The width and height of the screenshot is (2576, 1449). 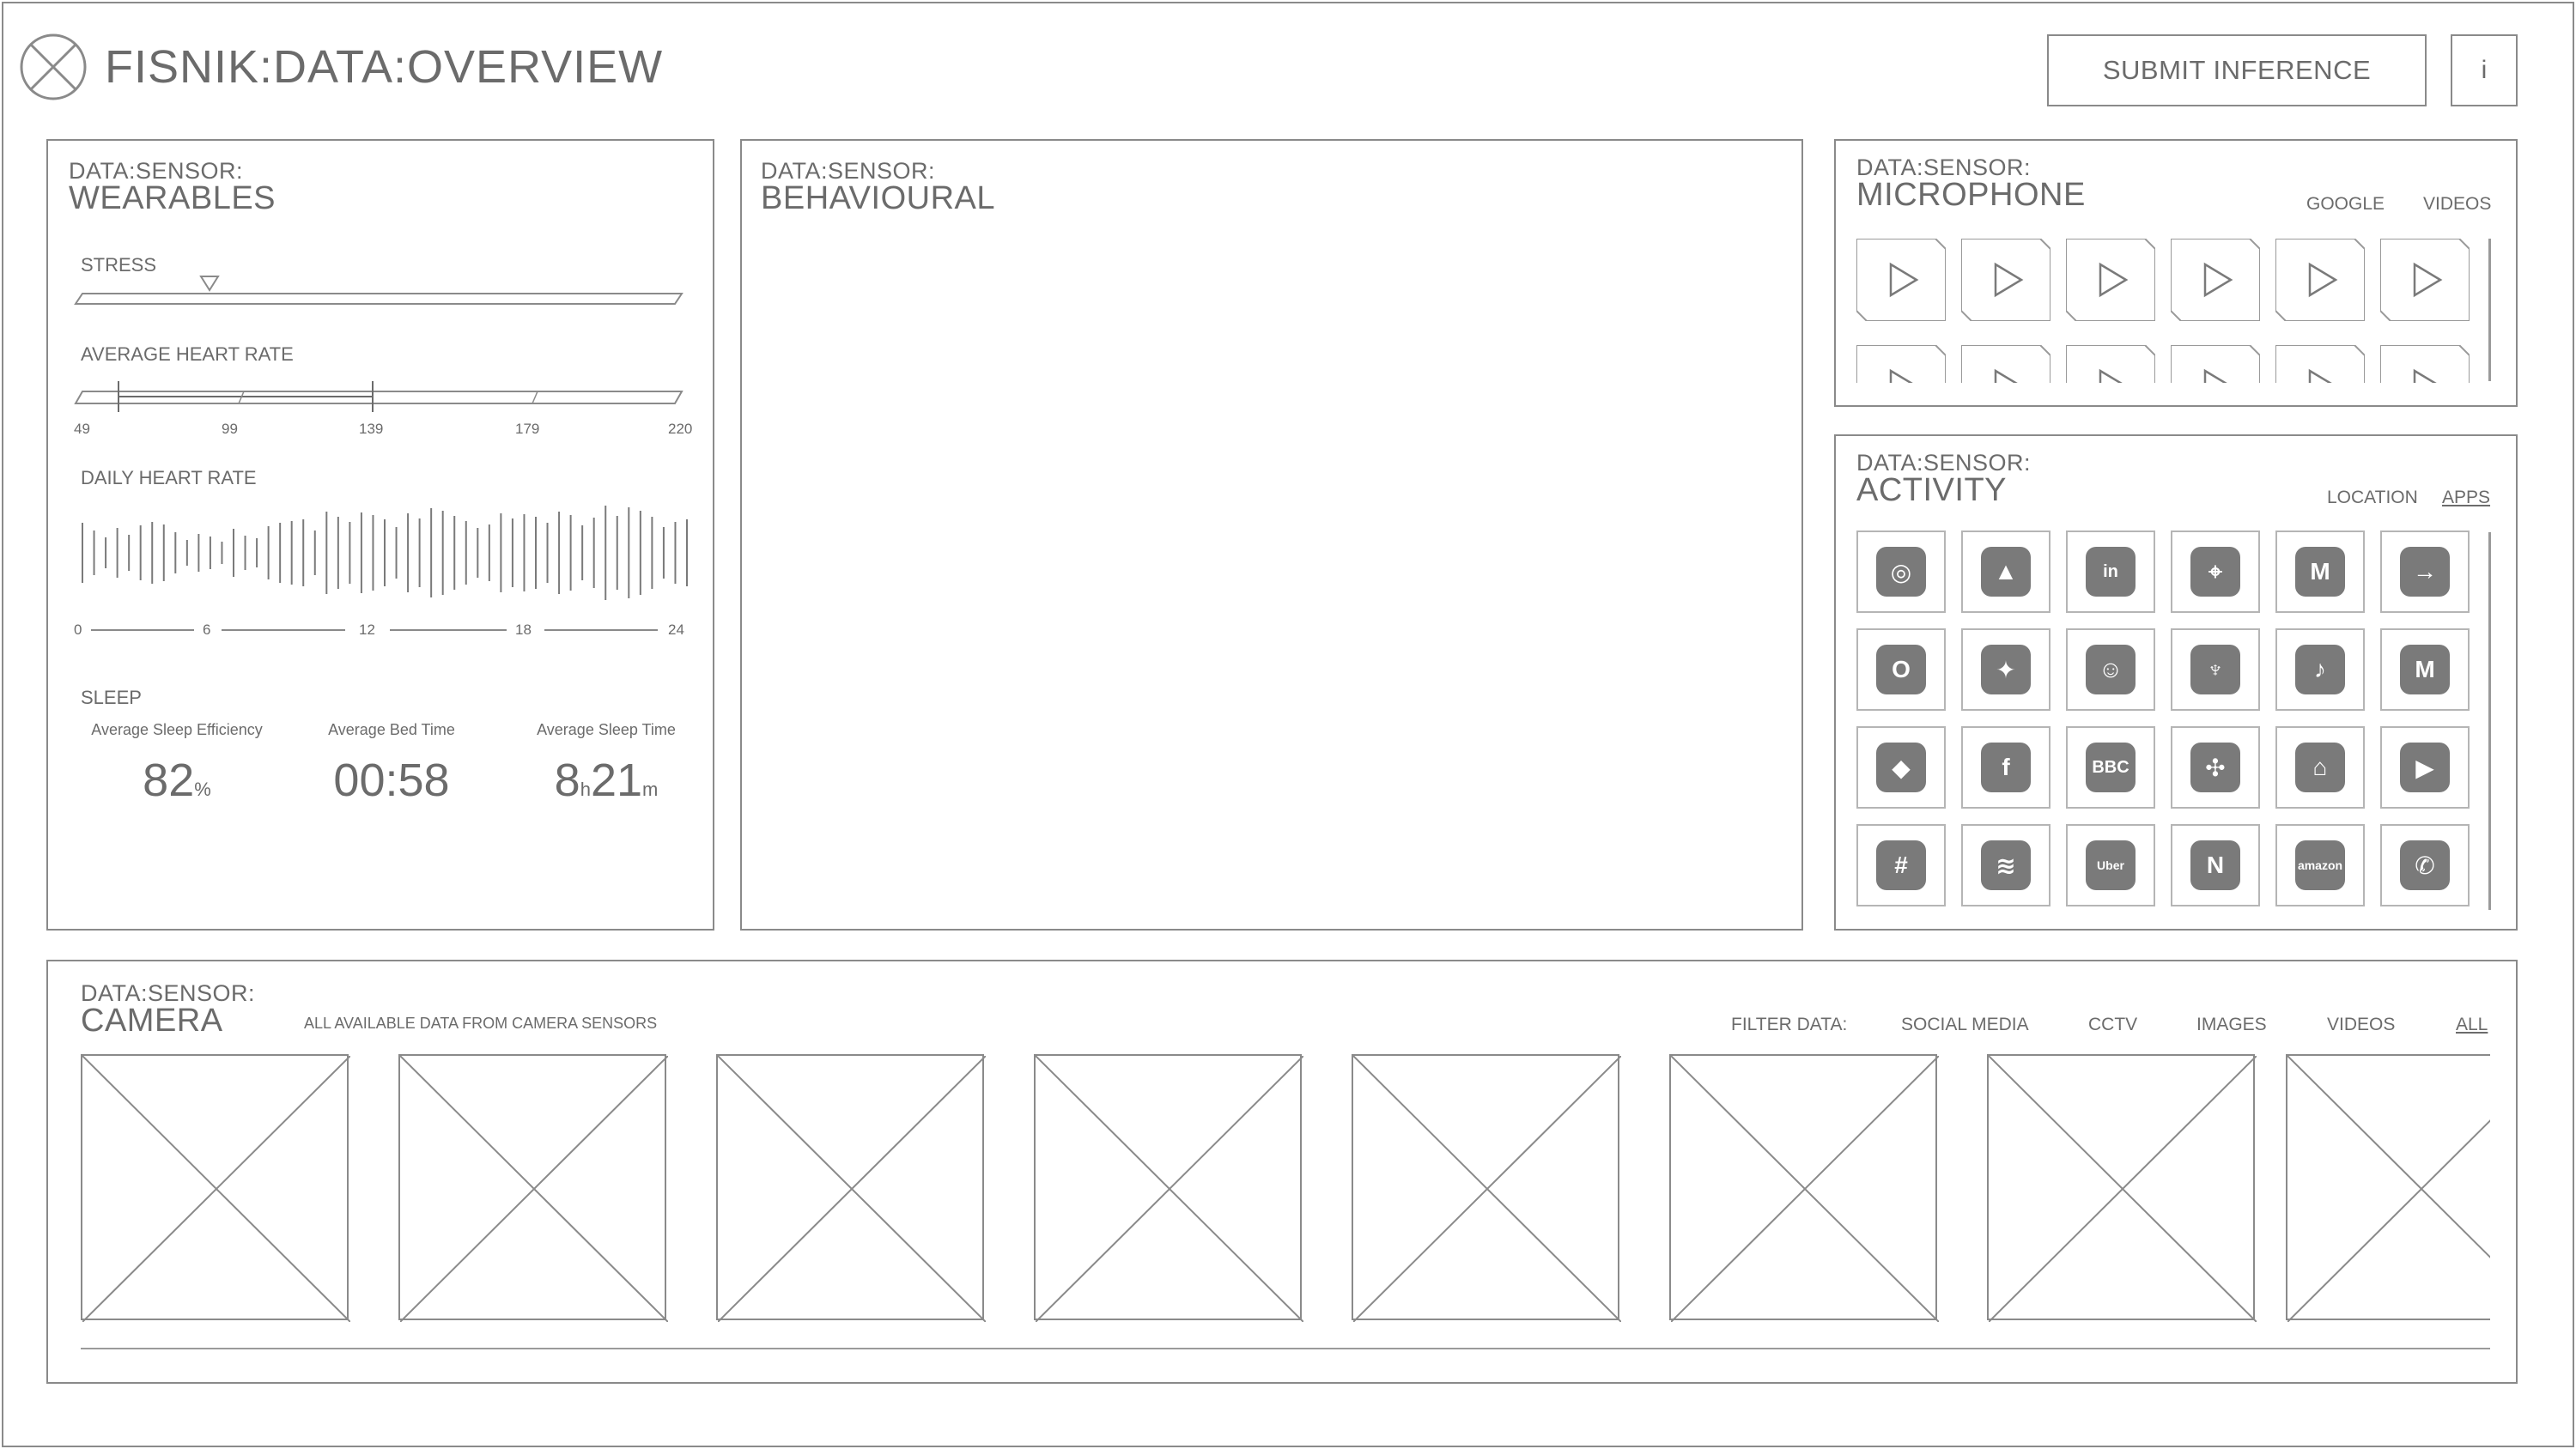 I want to click on app-tile: BBC, so click(x=2111, y=767).